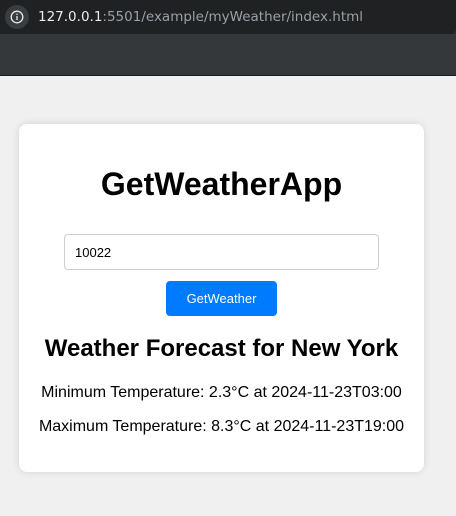 The width and height of the screenshot is (456, 516). Describe the element at coordinates (221, 252) in the screenshot. I see `zip-code-input` at that location.